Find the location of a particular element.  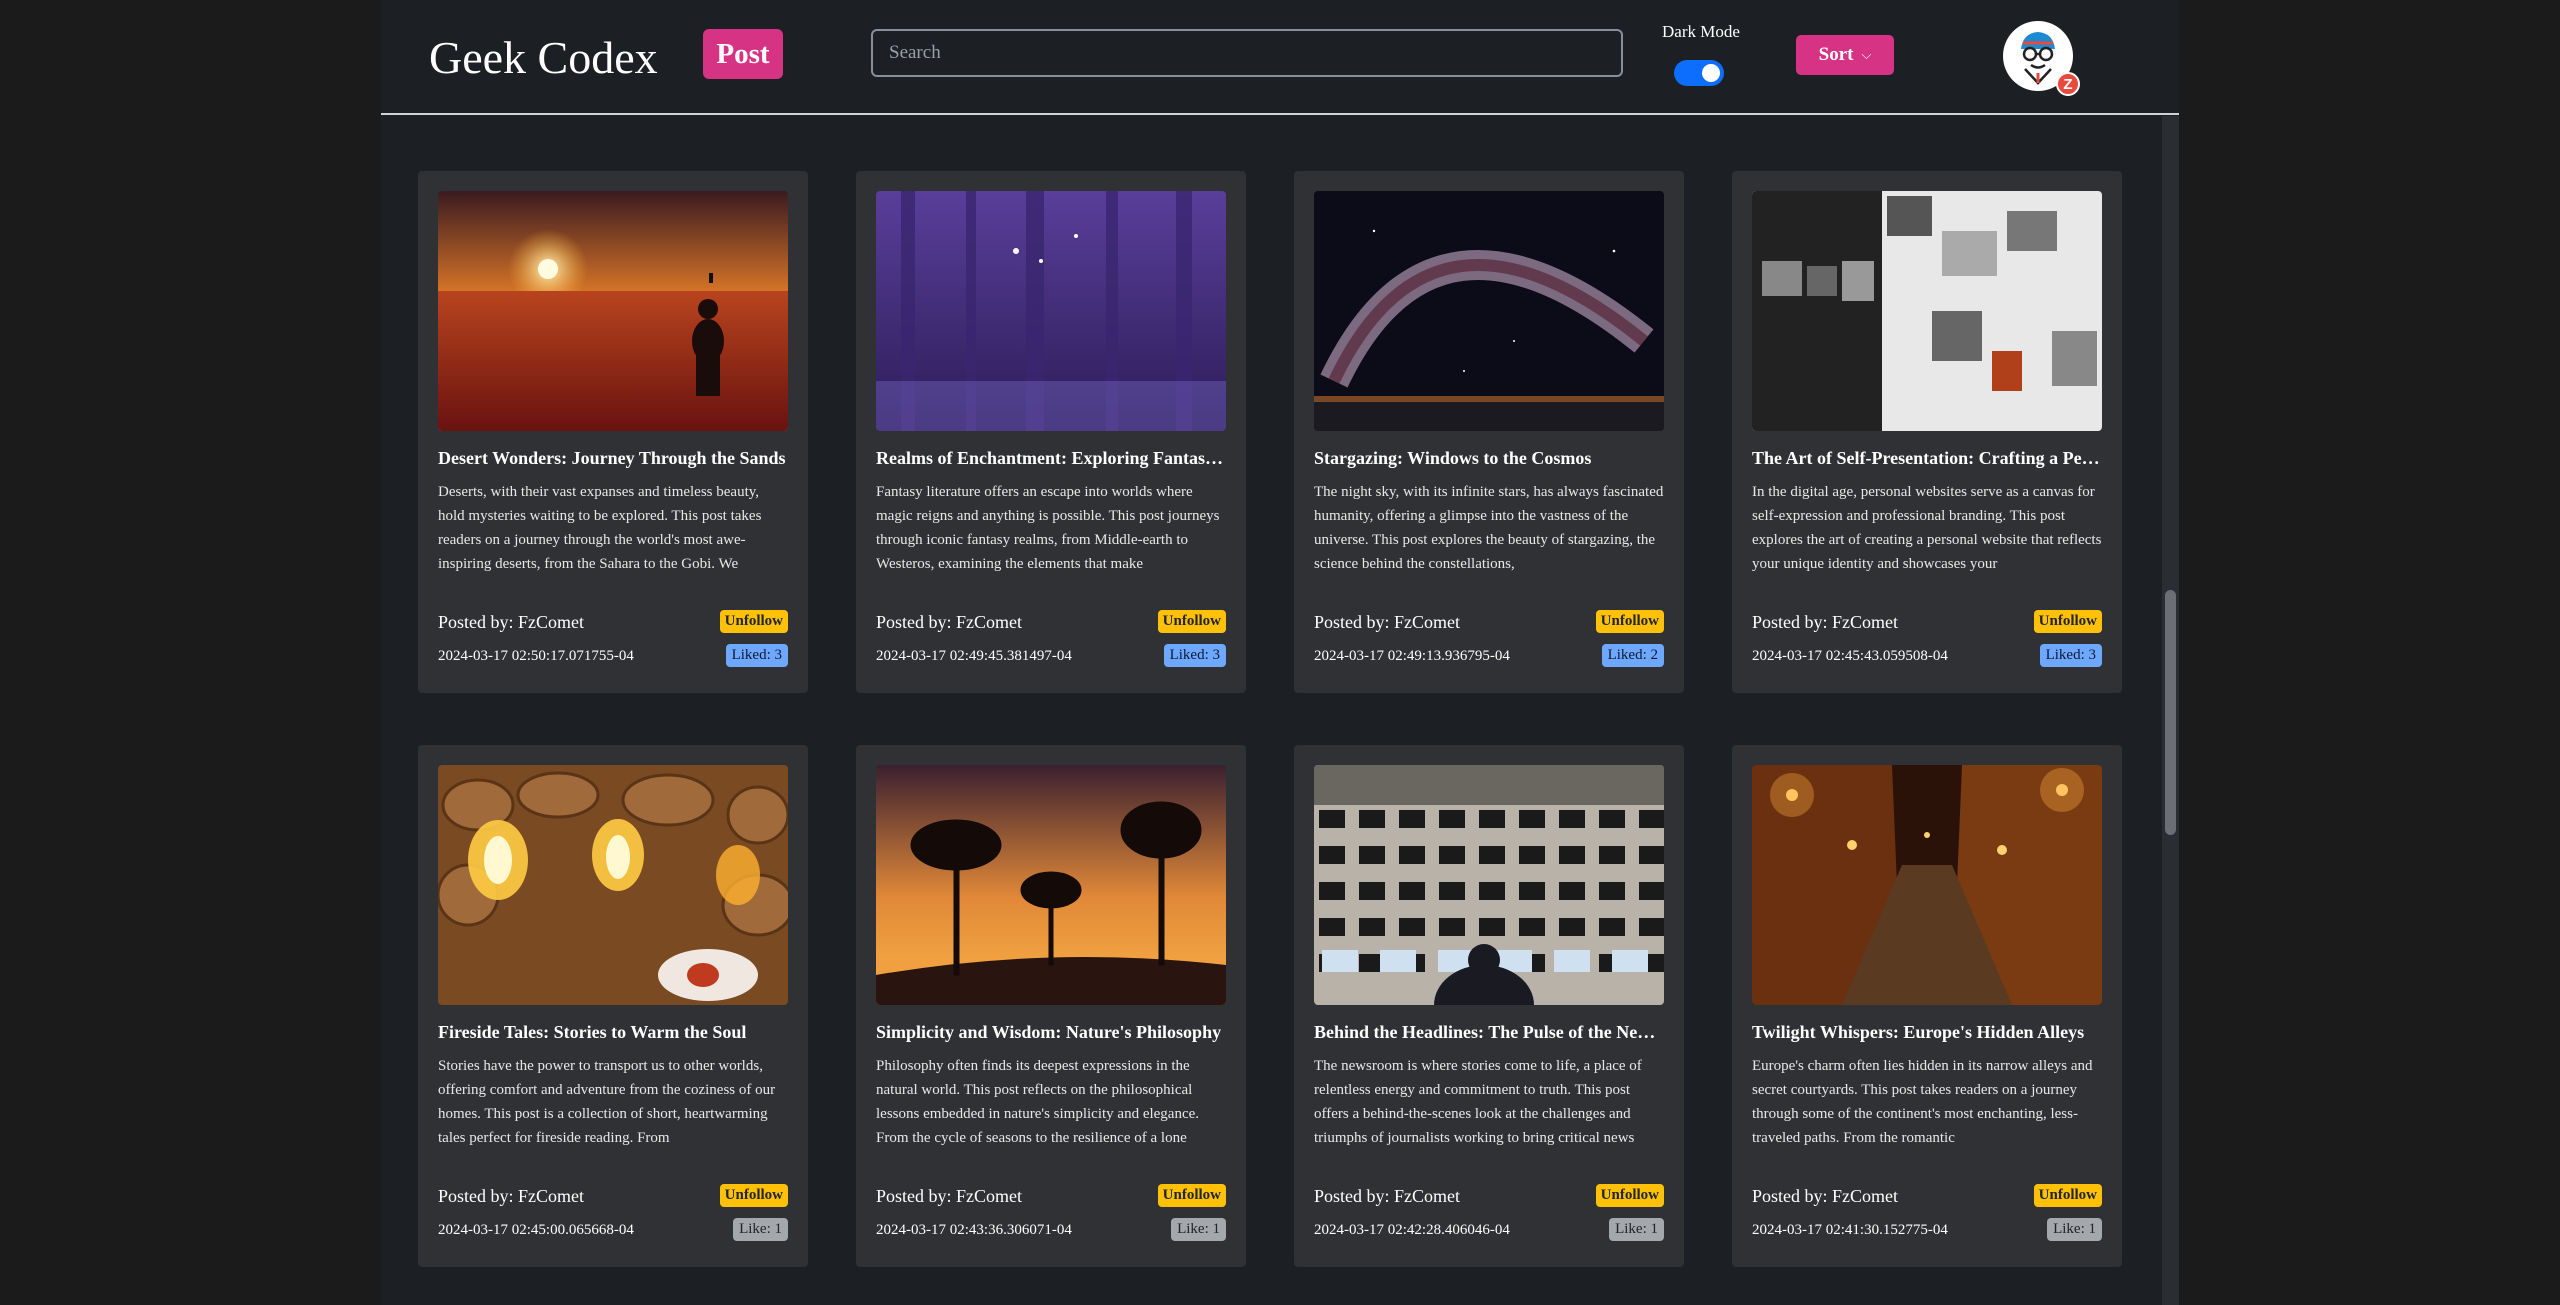

dark-mode-toggle is located at coordinates (1699, 73).